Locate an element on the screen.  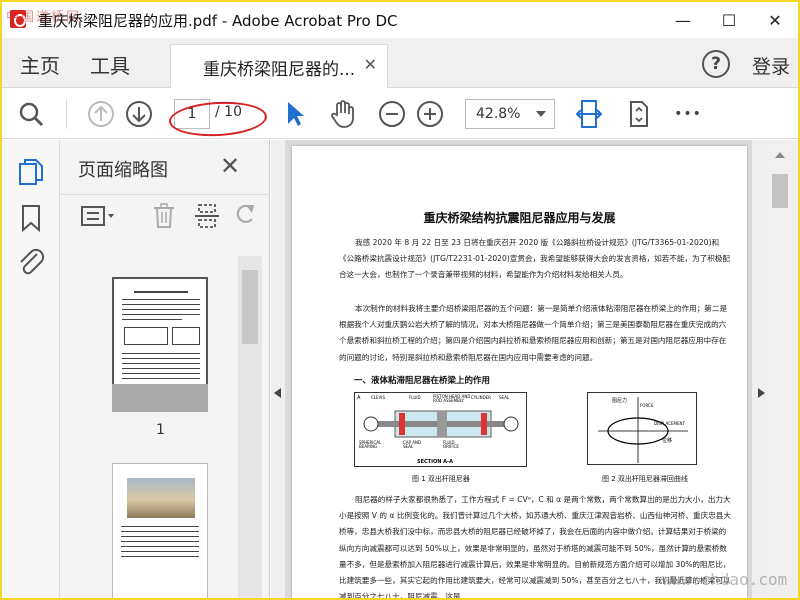
figure-label-section: SECTION A-A is located at coordinates (435, 462).